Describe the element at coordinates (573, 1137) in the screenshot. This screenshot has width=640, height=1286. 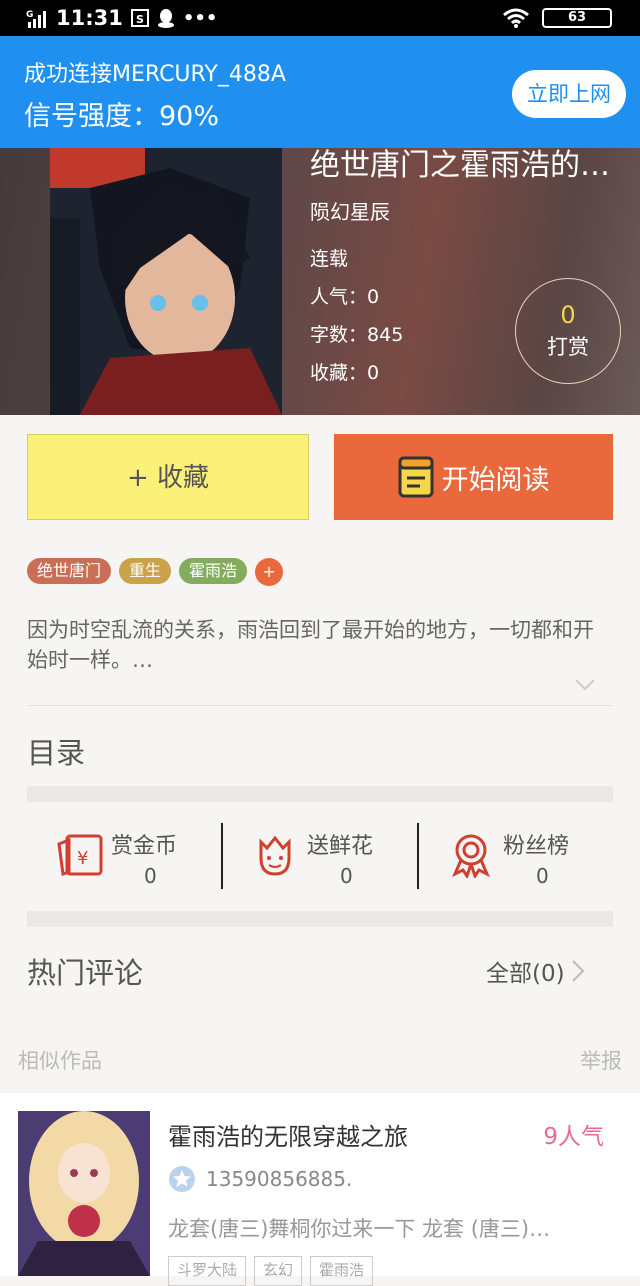
I see `similar-work-popularity: 9人气` at that location.